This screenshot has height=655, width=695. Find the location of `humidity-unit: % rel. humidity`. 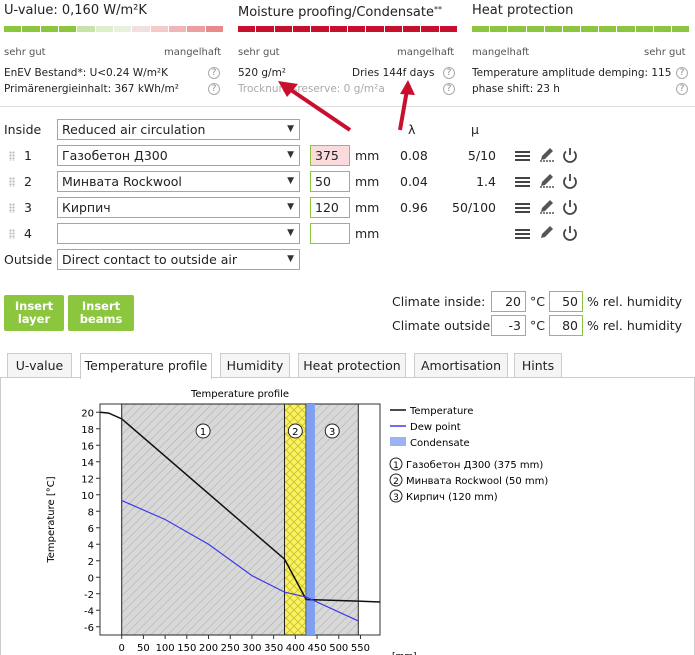

humidity-unit: % rel. humidity is located at coordinates (635, 325).